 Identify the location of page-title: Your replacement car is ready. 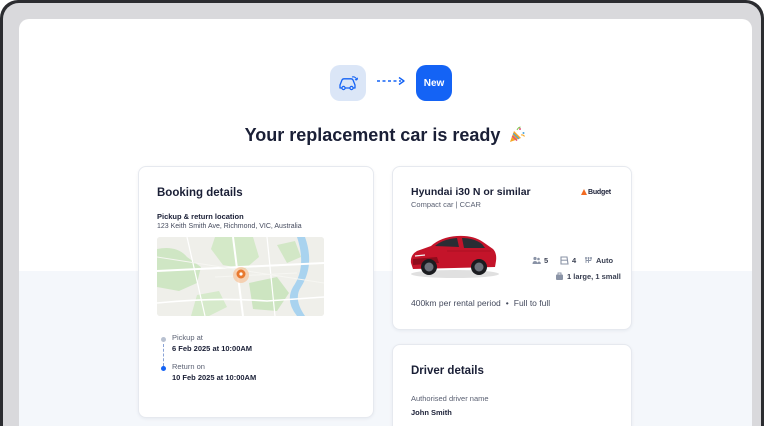
(385, 135).